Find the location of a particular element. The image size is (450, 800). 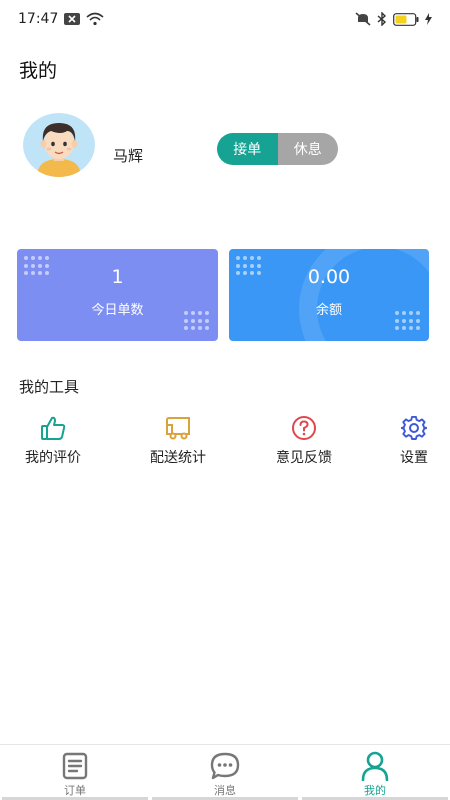

notification-x-icon is located at coordinates (72, 19).